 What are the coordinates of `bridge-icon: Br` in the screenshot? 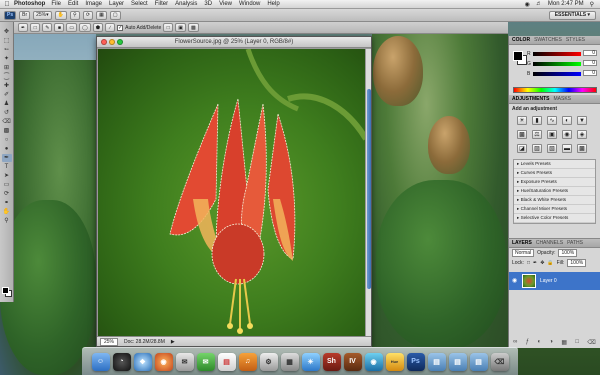 It's located at (25, 15).